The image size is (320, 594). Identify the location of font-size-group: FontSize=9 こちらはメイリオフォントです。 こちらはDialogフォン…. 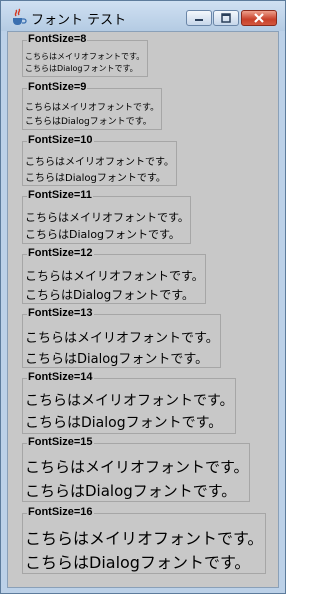
(92, 105).